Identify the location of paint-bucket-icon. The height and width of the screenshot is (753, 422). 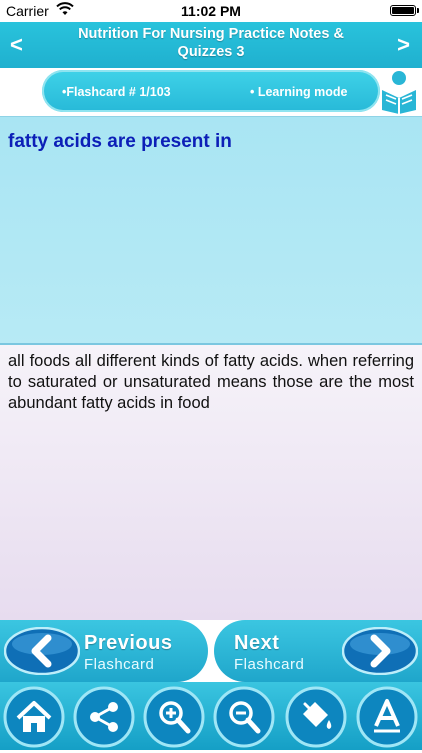
(316, 717).